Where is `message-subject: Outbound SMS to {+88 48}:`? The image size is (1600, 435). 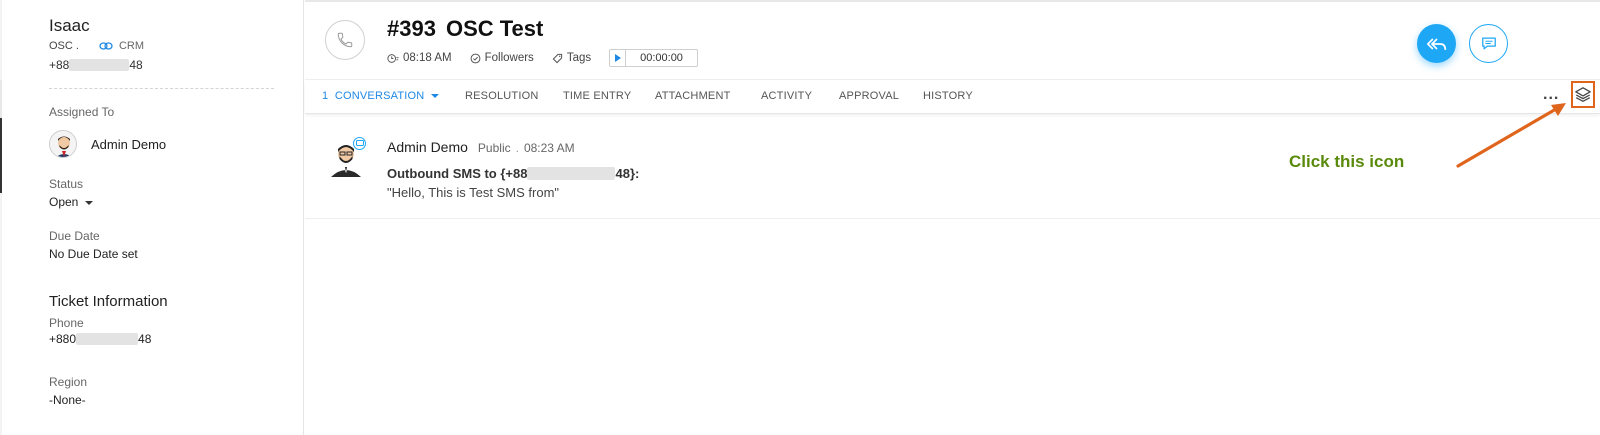 message-subject: Outbound SMS to {+88 48}: is located at coordinates (513, 173).